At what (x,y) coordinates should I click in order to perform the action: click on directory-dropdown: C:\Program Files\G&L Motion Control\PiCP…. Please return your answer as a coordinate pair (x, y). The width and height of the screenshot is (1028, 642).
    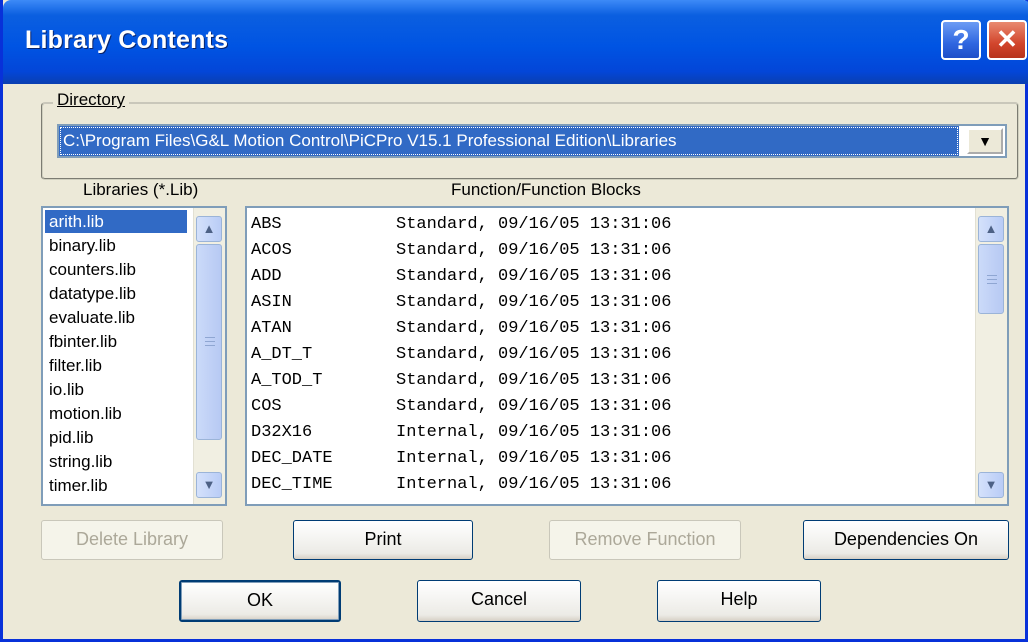
    Looking at the image, I should click on (532, 141).